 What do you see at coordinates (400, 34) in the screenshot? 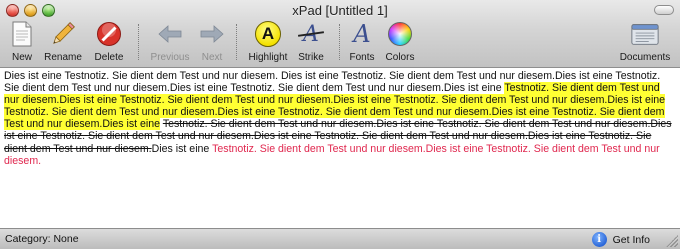
I see `color-wheel-icon` at bounding box center [400, 34].